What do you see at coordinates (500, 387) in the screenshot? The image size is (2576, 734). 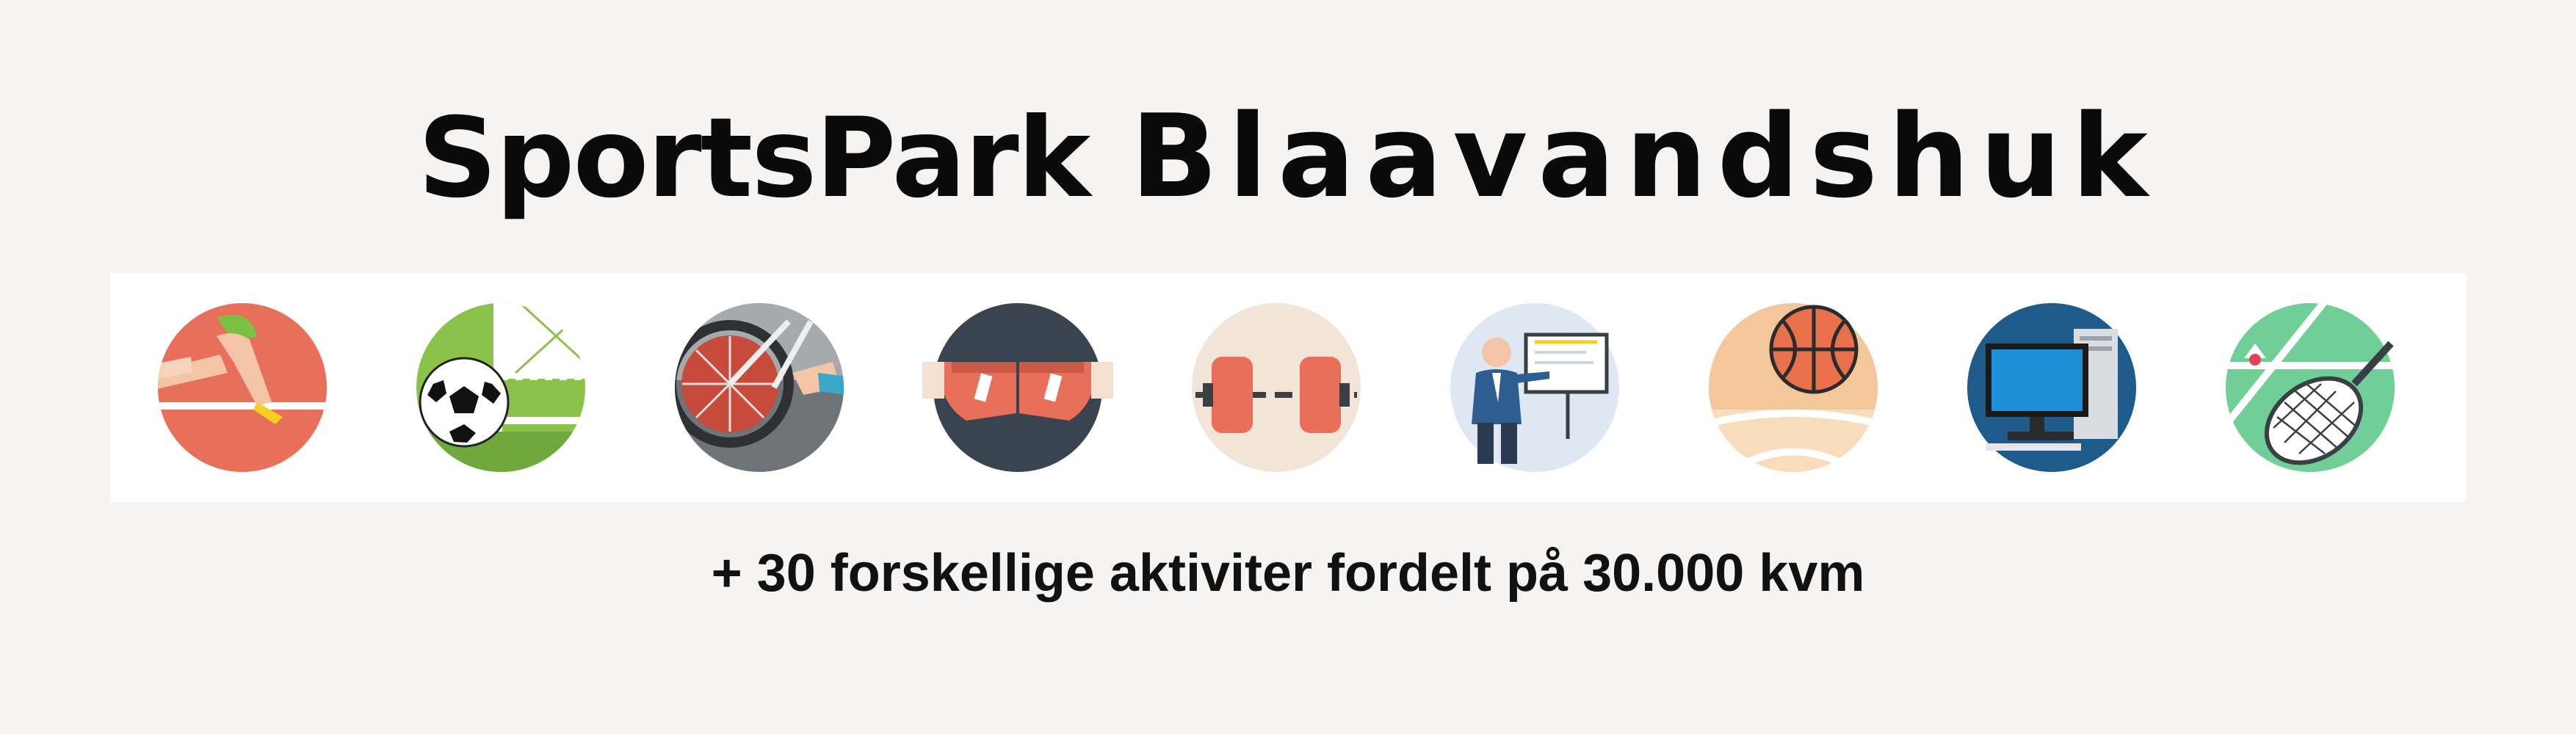 I see `football-icon` at bounding box center [500, 387].